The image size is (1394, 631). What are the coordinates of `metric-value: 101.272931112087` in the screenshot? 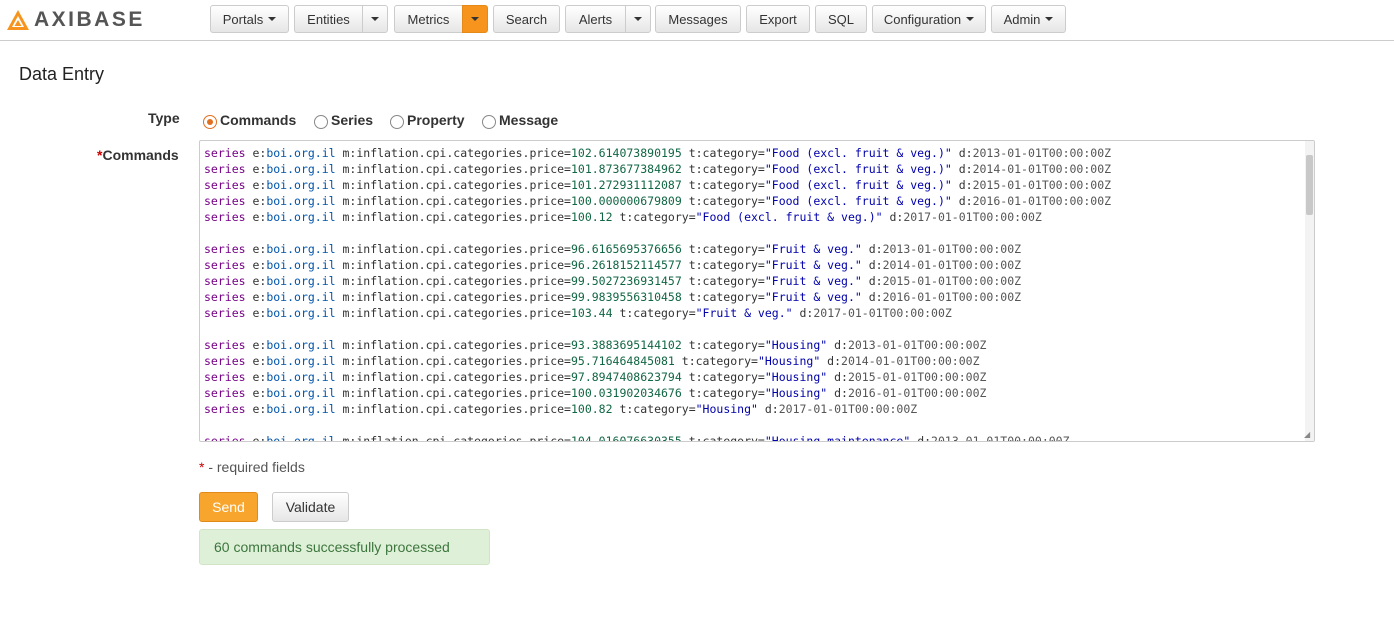 It's located at (626, 185).